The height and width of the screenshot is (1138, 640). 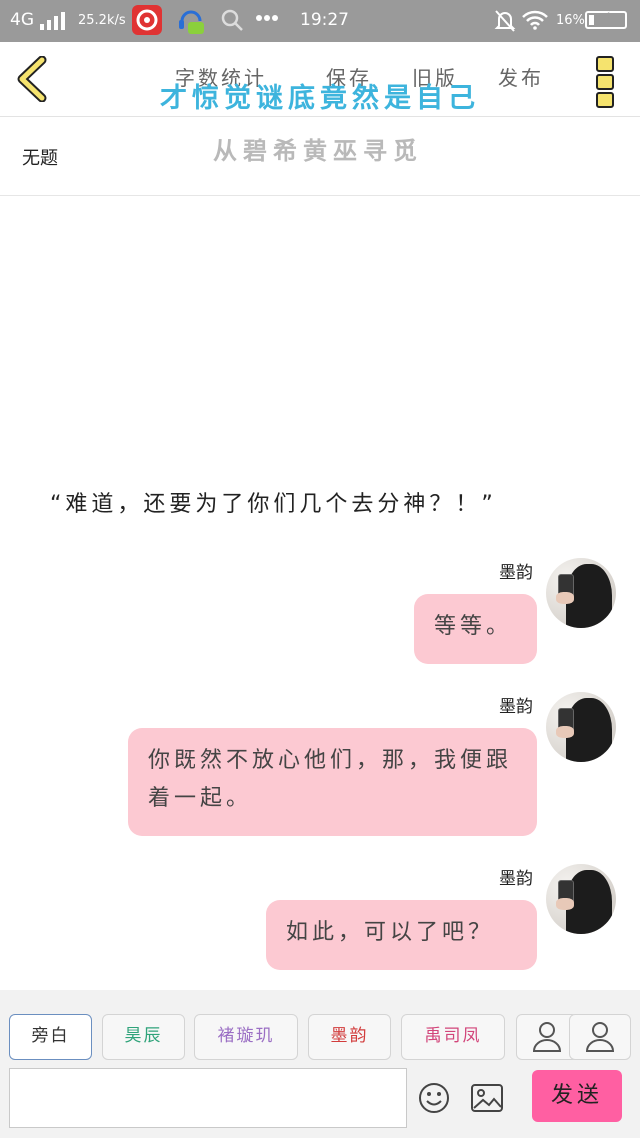 What do you see at coordinates (320, 79) in the screenshot?
I see `editor-header: 字数统计 保存 旧版 发布 才惊觉谜底竟然是自己` at bounding box center [320, 79].